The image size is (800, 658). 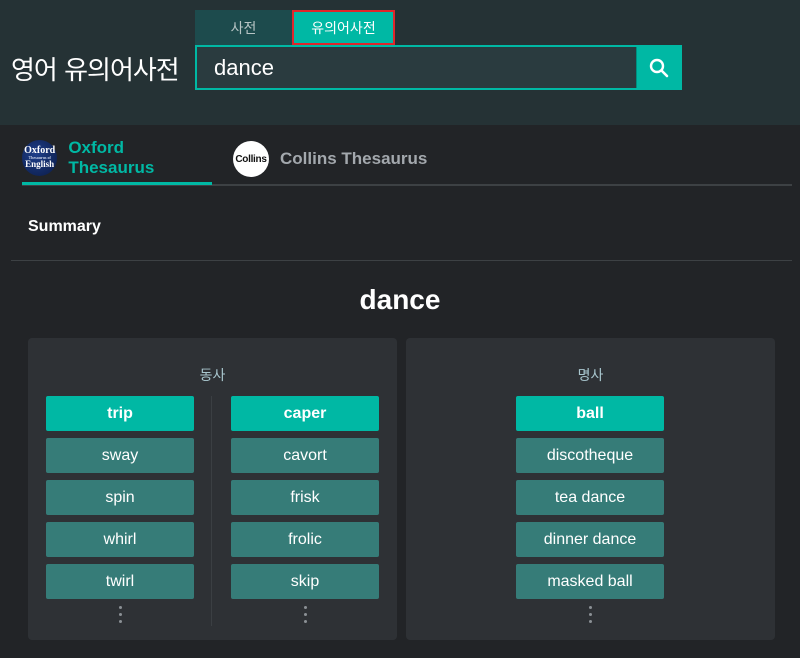 I want to click on synonym-frisk: frisk, so click(x=305, y=497).